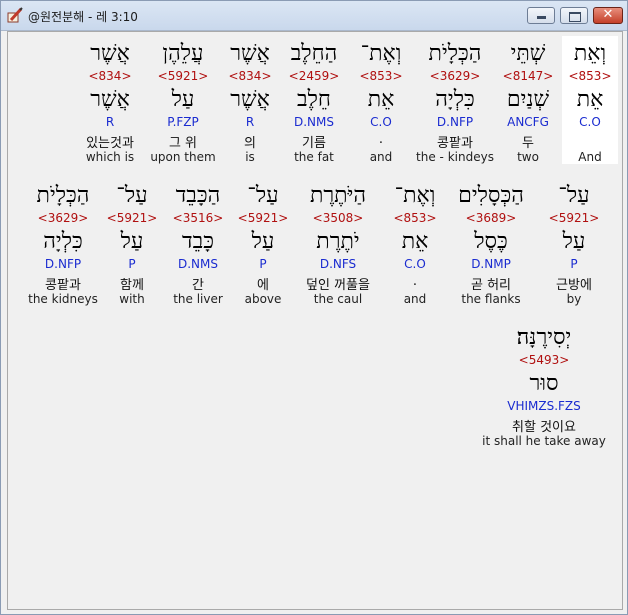 This screenshot has width=628, height=615. What do you see at coordinates (528, 157) in the screenshot?
I see `english-gloss: two` at bounding box center [528, 157].